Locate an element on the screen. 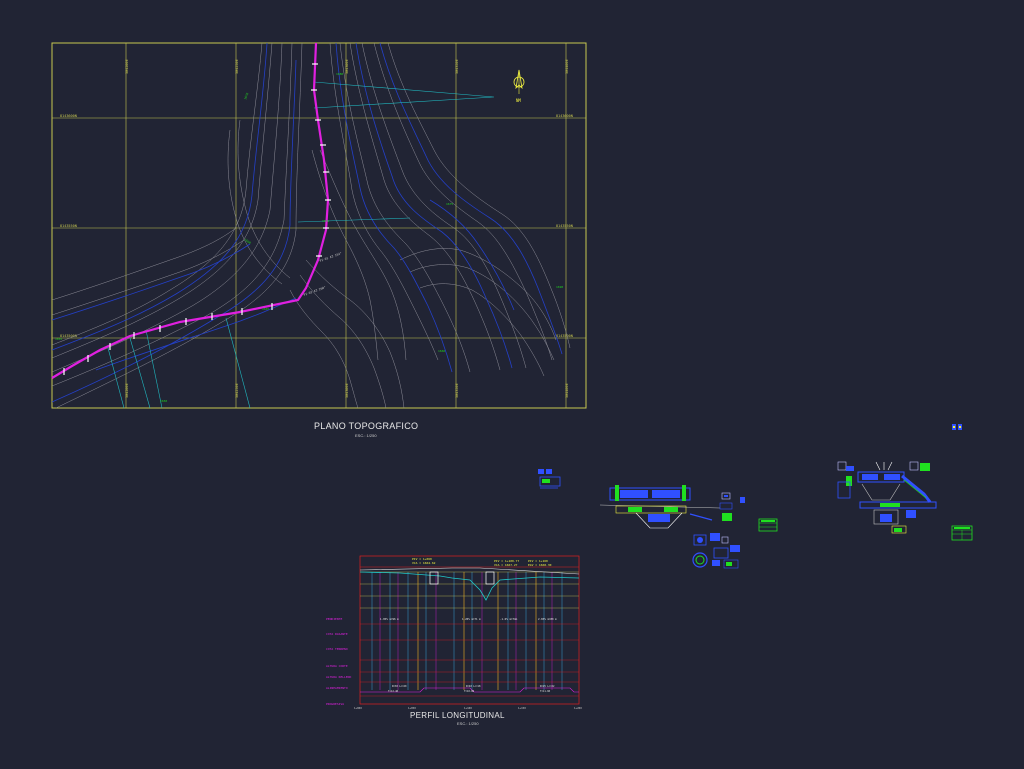 Image resolution: width=1024 pixels, height=769 pixels. svg-text: NM is located at coordinates (518, 100).